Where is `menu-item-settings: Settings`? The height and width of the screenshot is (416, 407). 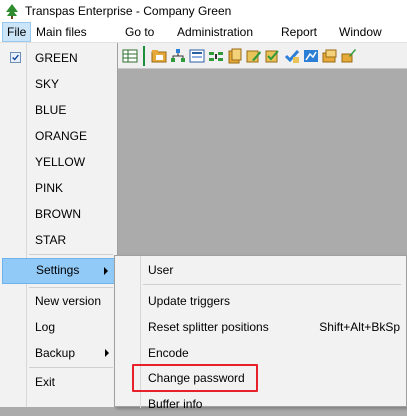 menu-item-settings: Settings is located at coordinates (59, 271).